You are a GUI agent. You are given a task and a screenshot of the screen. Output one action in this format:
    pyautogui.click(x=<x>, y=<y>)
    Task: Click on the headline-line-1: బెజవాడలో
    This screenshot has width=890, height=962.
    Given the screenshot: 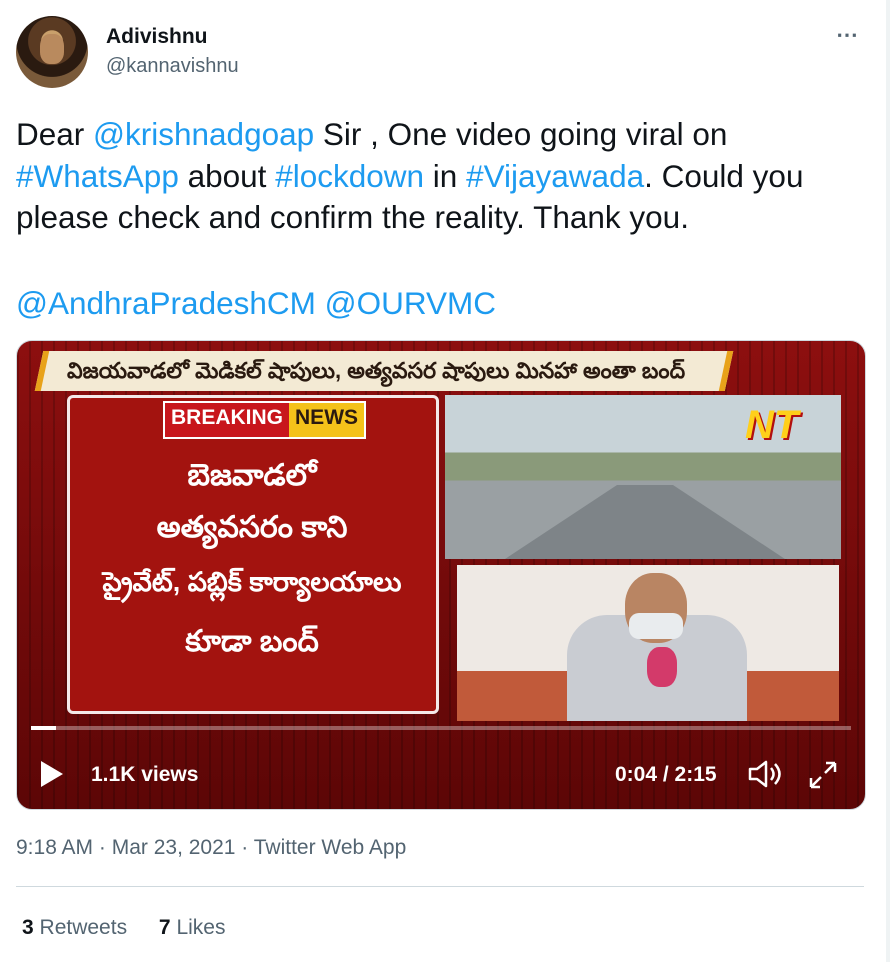 What is the action you would take?
    pyautogui.click(x=252, y=475)
    